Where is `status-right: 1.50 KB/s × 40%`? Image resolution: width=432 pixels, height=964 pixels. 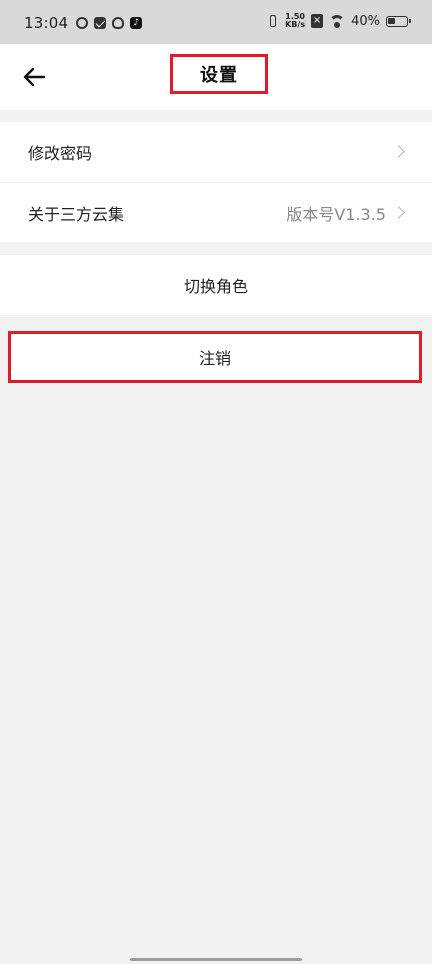 status-right: 1.50 KB/s × 40% is located at coordinates (339, 21).